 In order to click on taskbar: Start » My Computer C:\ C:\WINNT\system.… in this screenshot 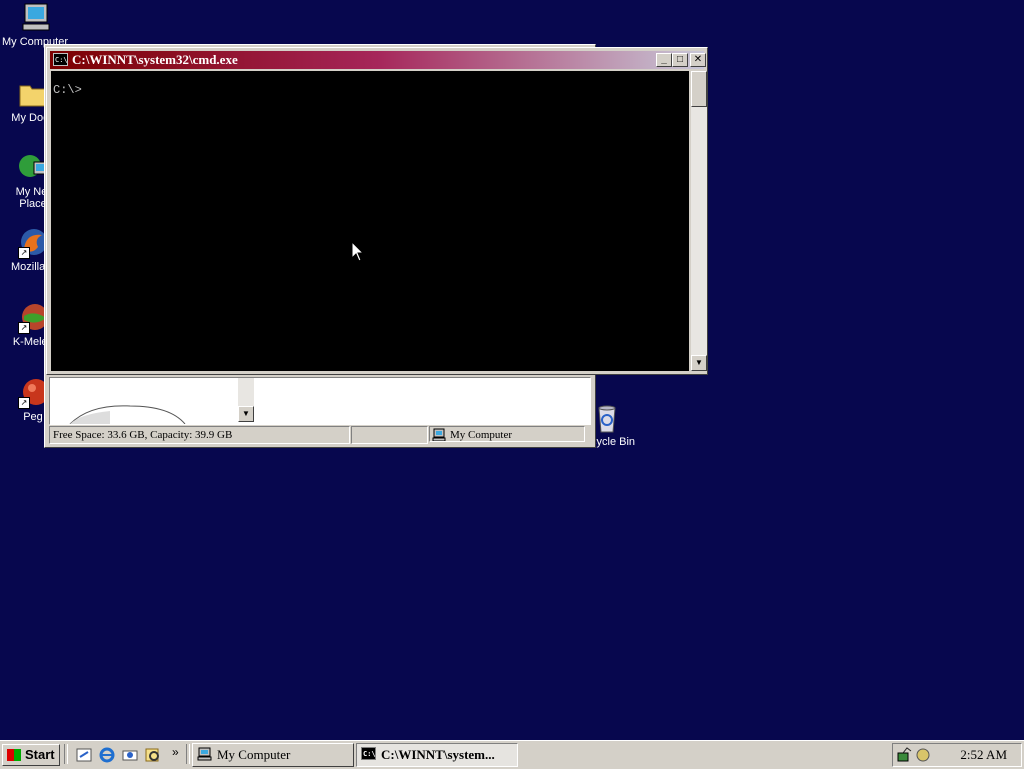, I will do `click(512, 754)`.